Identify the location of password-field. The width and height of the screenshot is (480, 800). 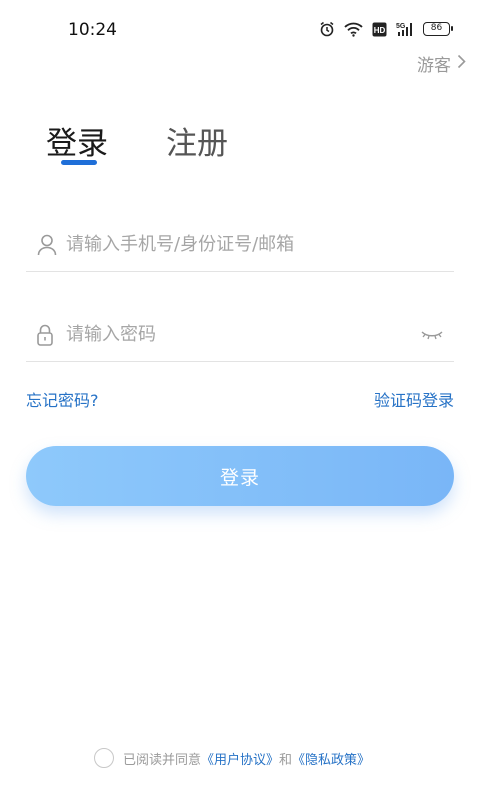
(240, 335).